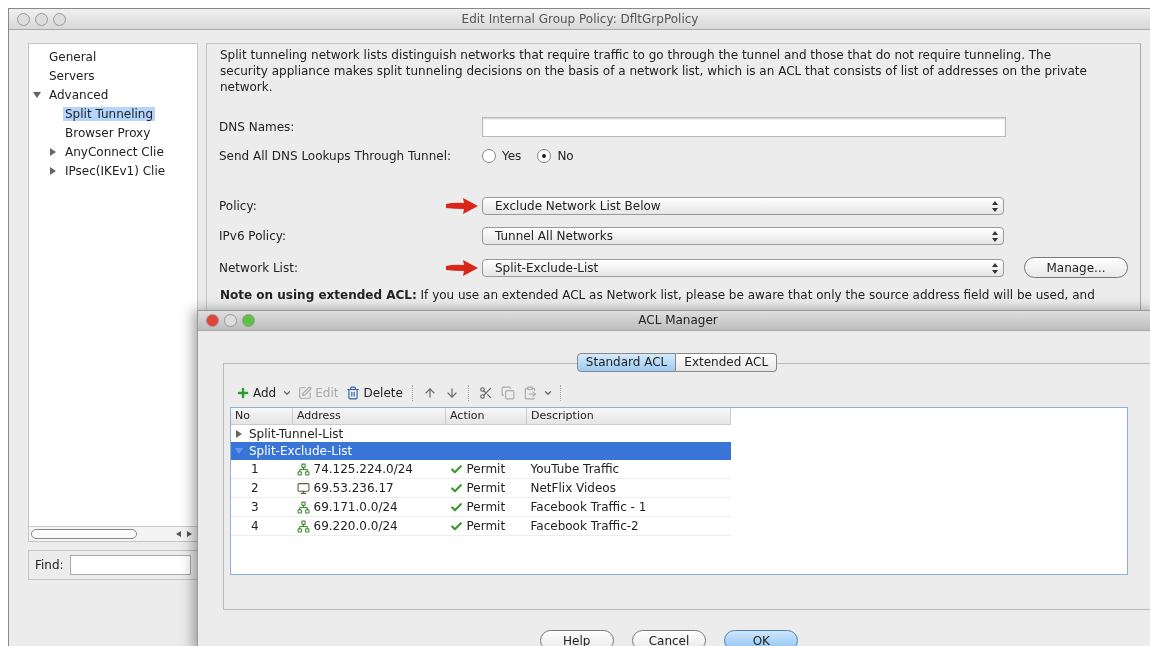 This screenshot has height=646, width=1150. What do you see at coordinates (743, 206) in the screenshot?
I see `dropdown: Exclude Network List Below` at bounding box center [743, 206].